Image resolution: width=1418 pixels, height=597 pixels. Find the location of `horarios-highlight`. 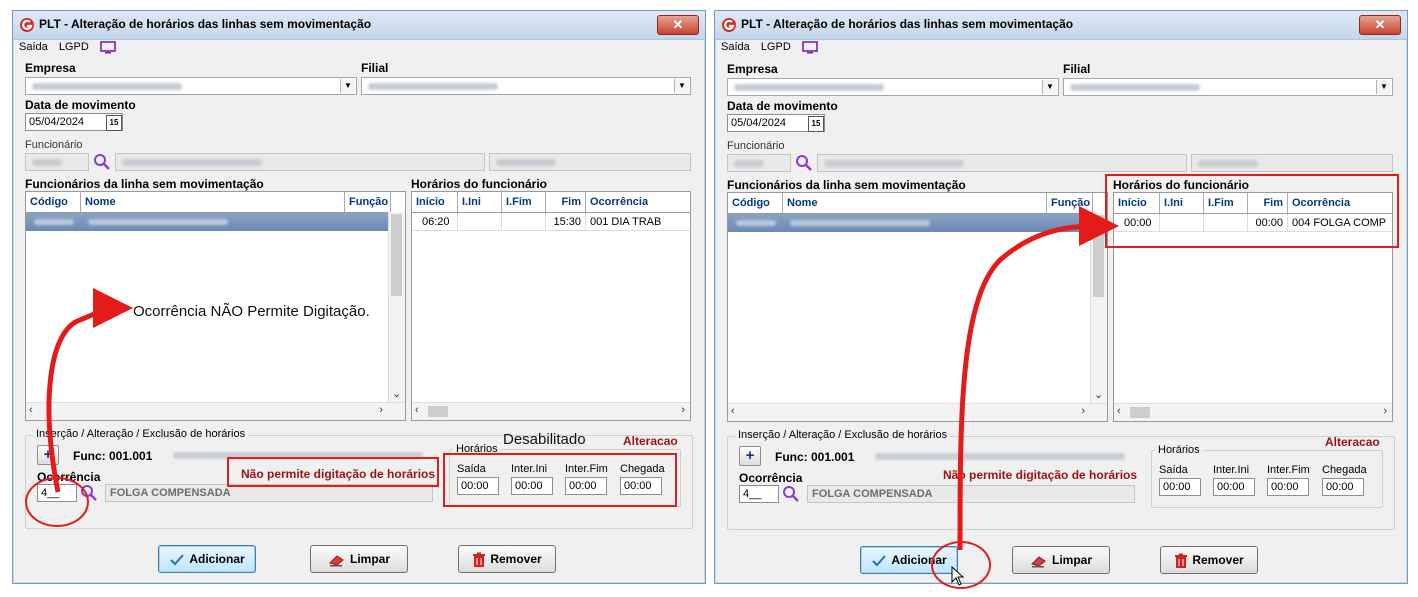

horarios-highlight is located at coordinates (560, 480).